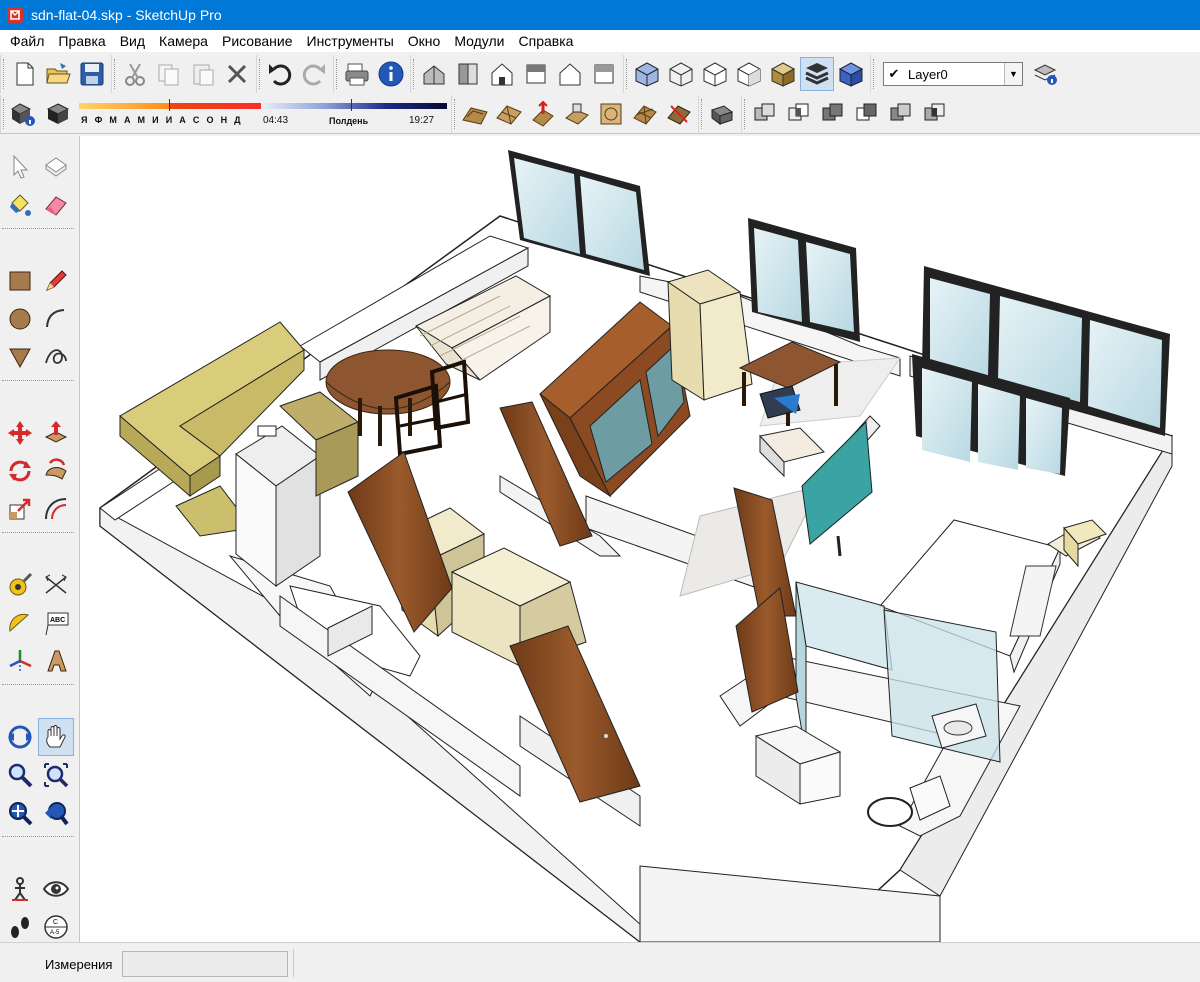  I want to click on zoom-window-tool, so click(56, 775).